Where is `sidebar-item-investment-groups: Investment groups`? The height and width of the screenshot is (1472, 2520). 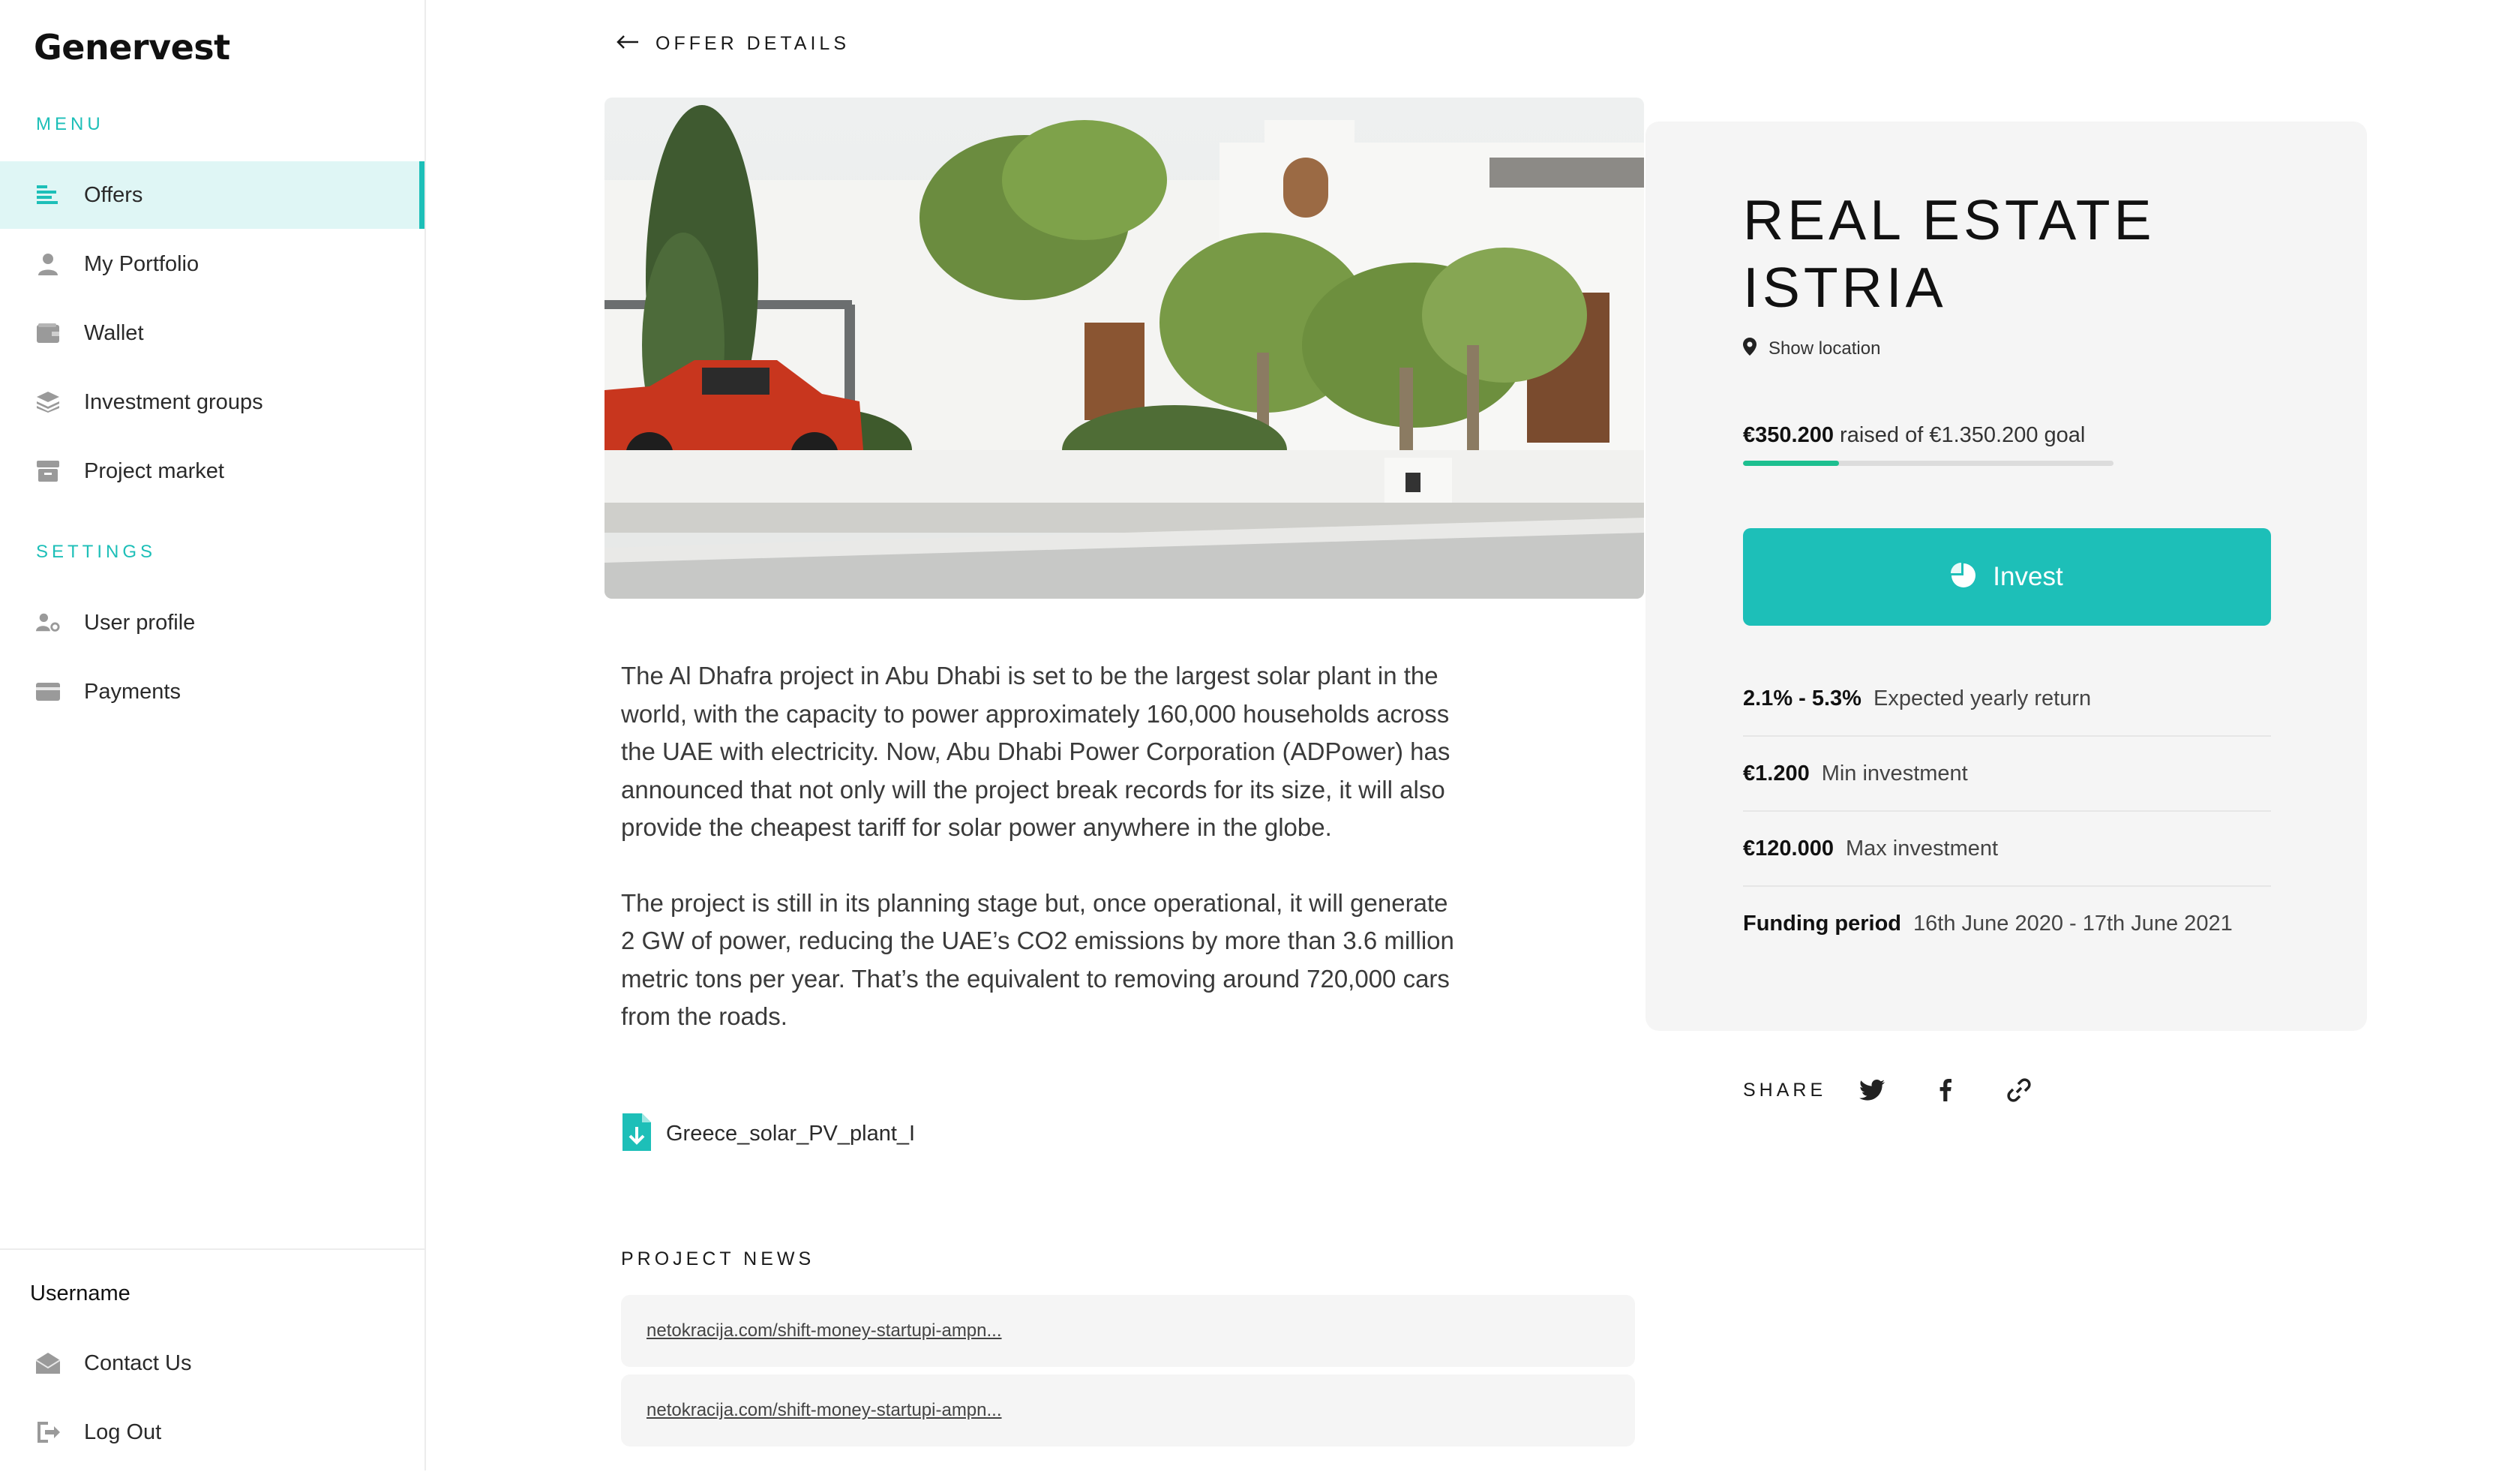 sidebar-item-investment-groups: Investment groups is located at coordinates (212, 402).